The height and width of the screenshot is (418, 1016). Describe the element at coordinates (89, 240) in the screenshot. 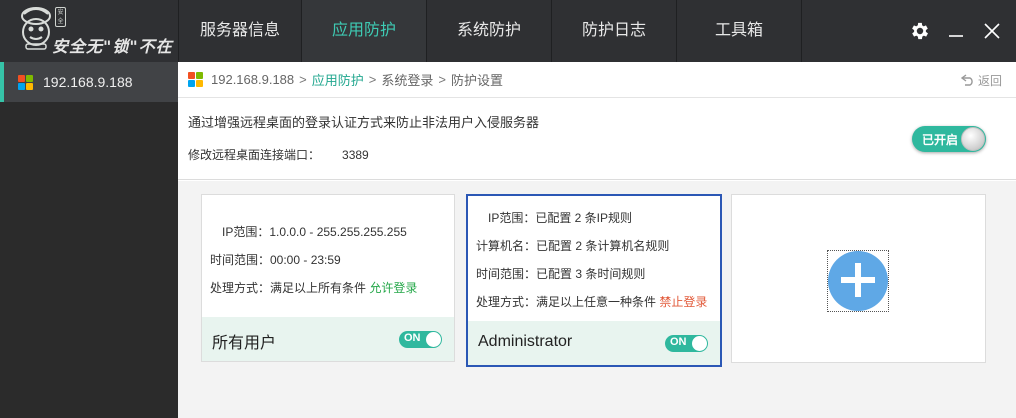

I see `server-sidebar: 192.168.9.188` at that location.